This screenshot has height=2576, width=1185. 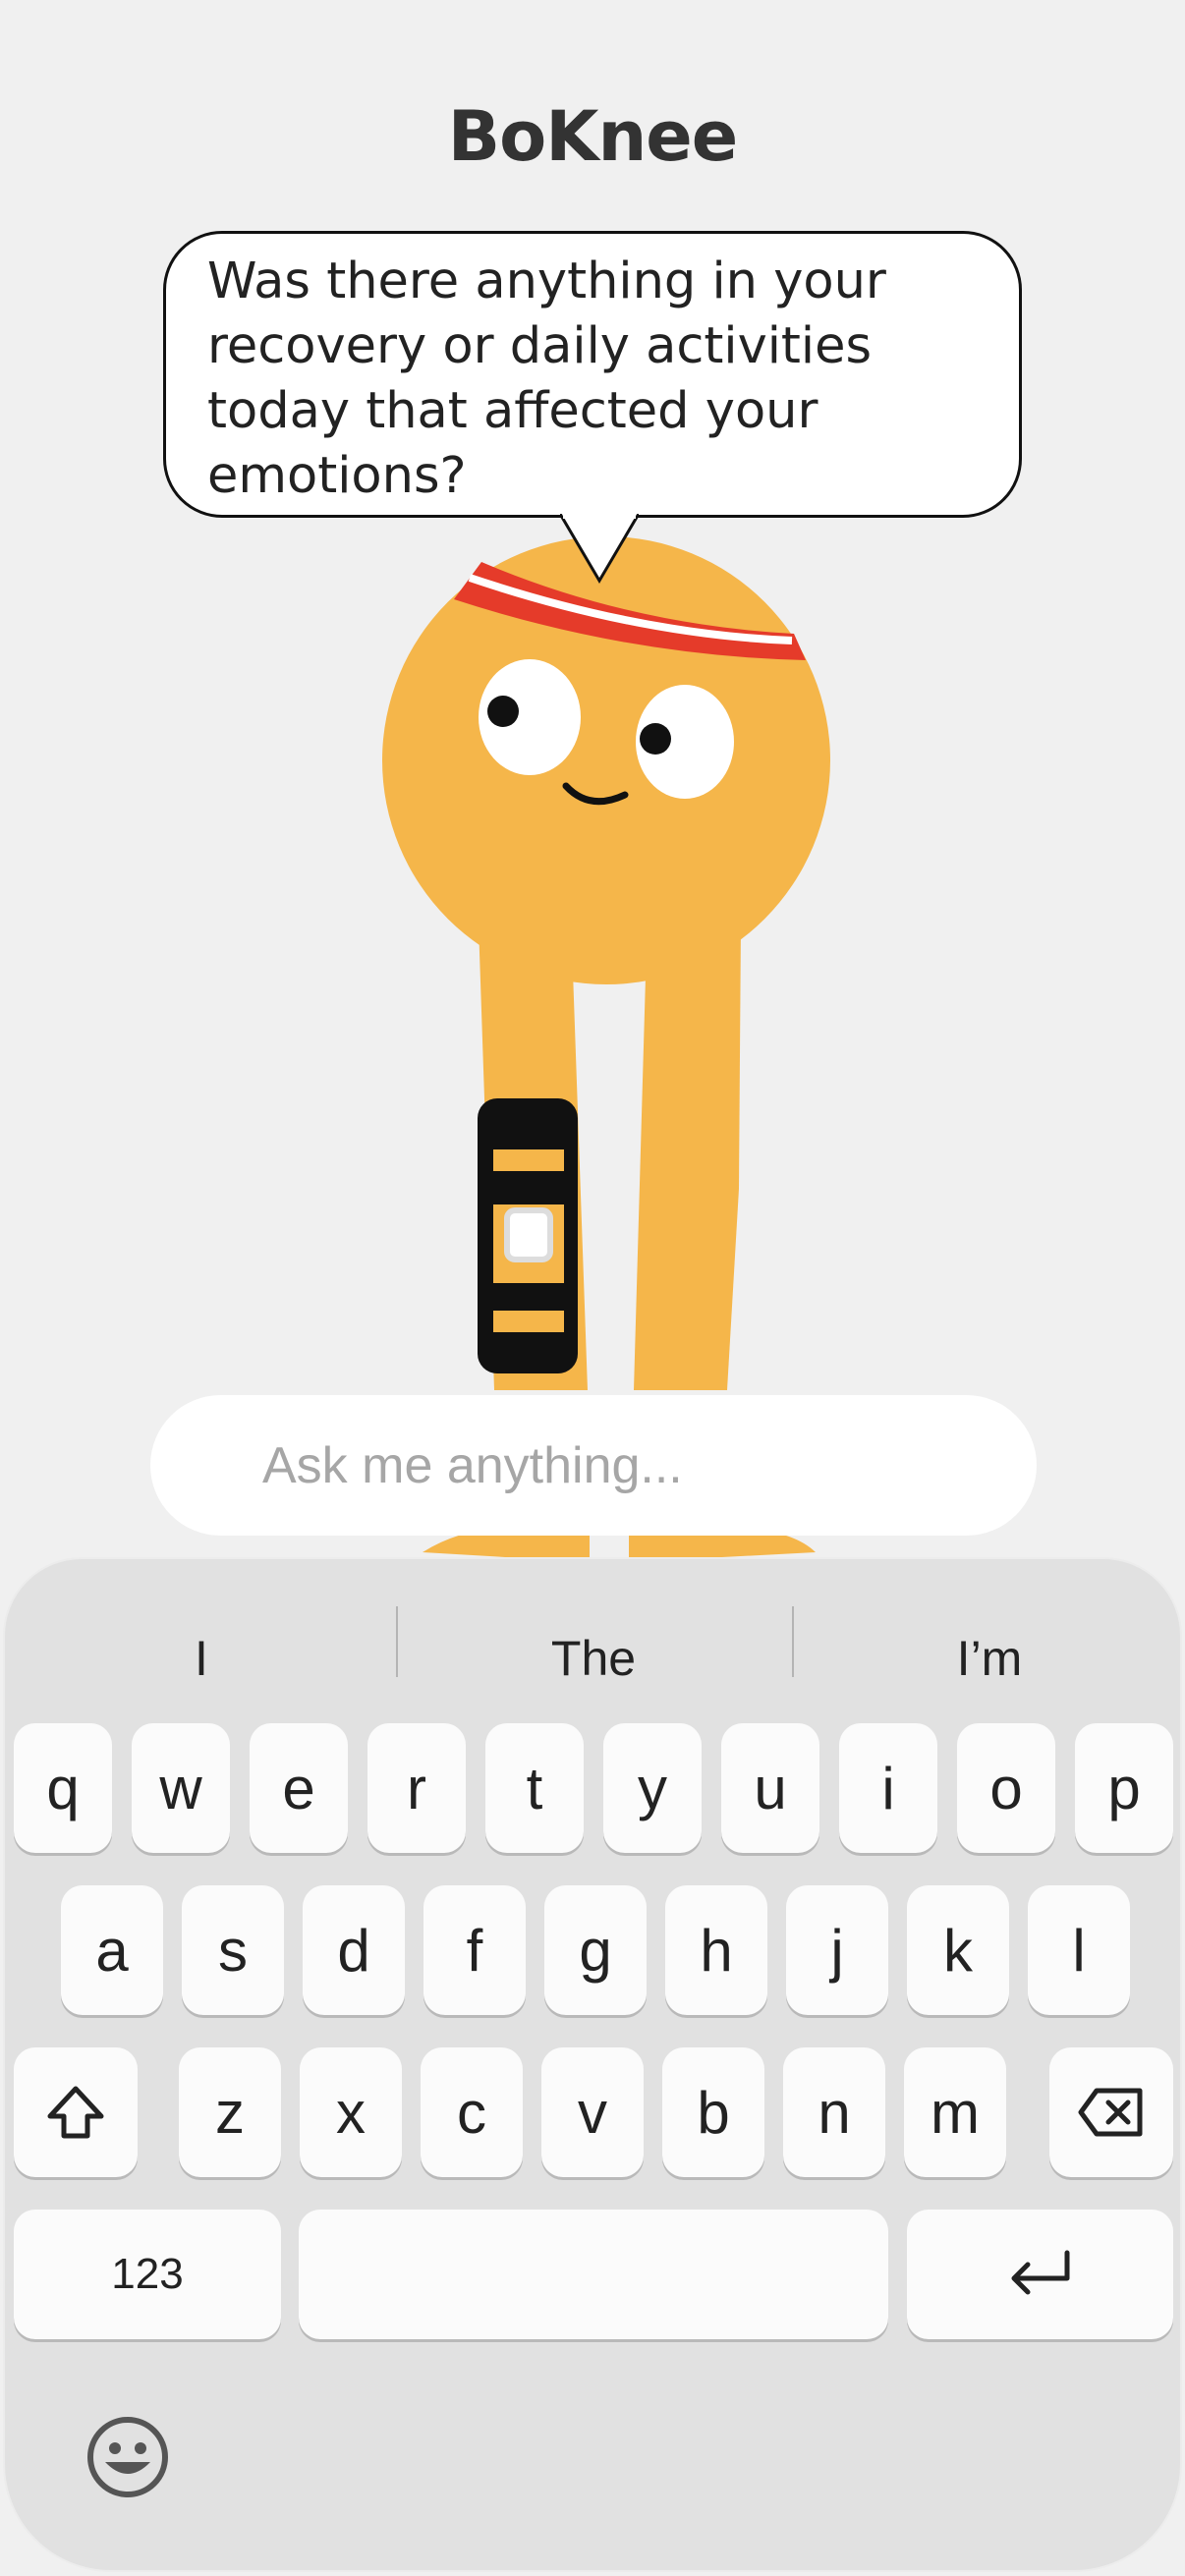 I want to click on space-key, so click(x=594, y=2274).